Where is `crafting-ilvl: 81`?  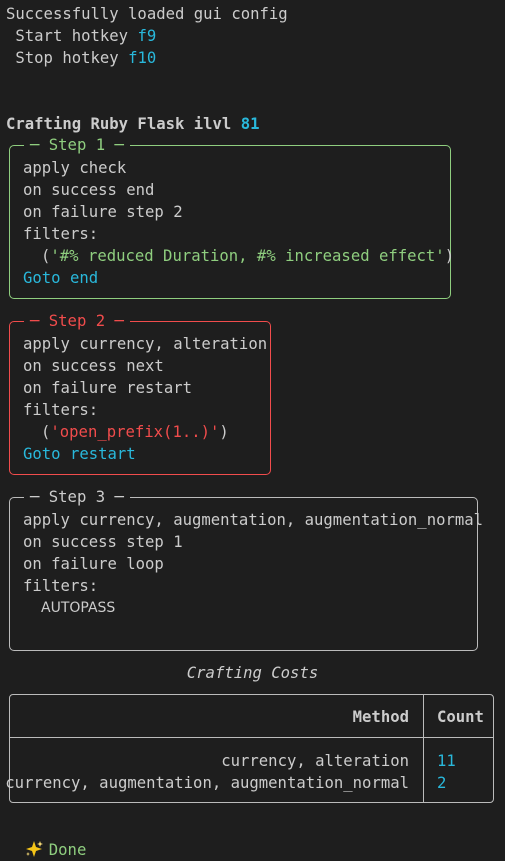 crafting-ilvl: 81 is located at coordinates (250, 124).